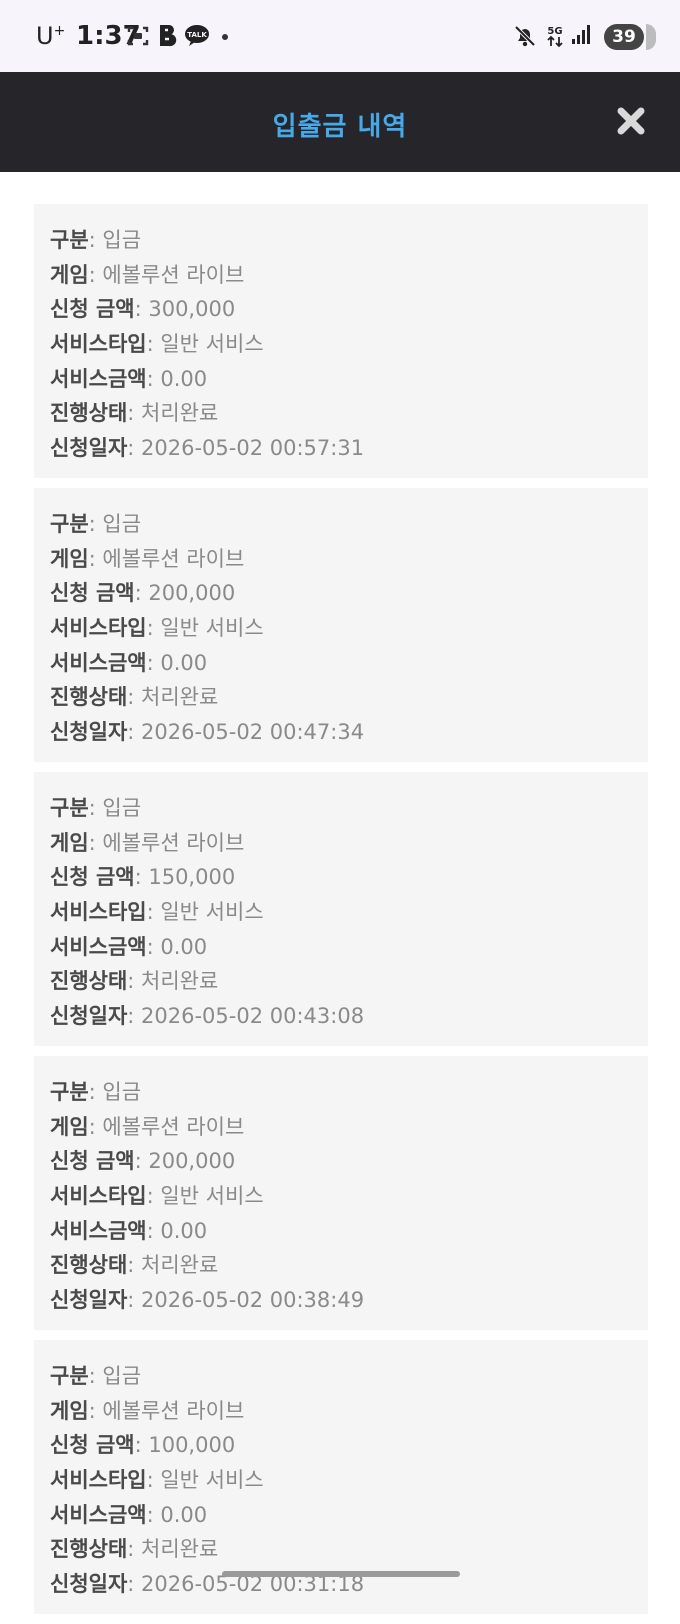  Describe the element at coordinates (341, 1161) in the screenshot. I see `amount-row: 신청 금액: 200,000` at that location.